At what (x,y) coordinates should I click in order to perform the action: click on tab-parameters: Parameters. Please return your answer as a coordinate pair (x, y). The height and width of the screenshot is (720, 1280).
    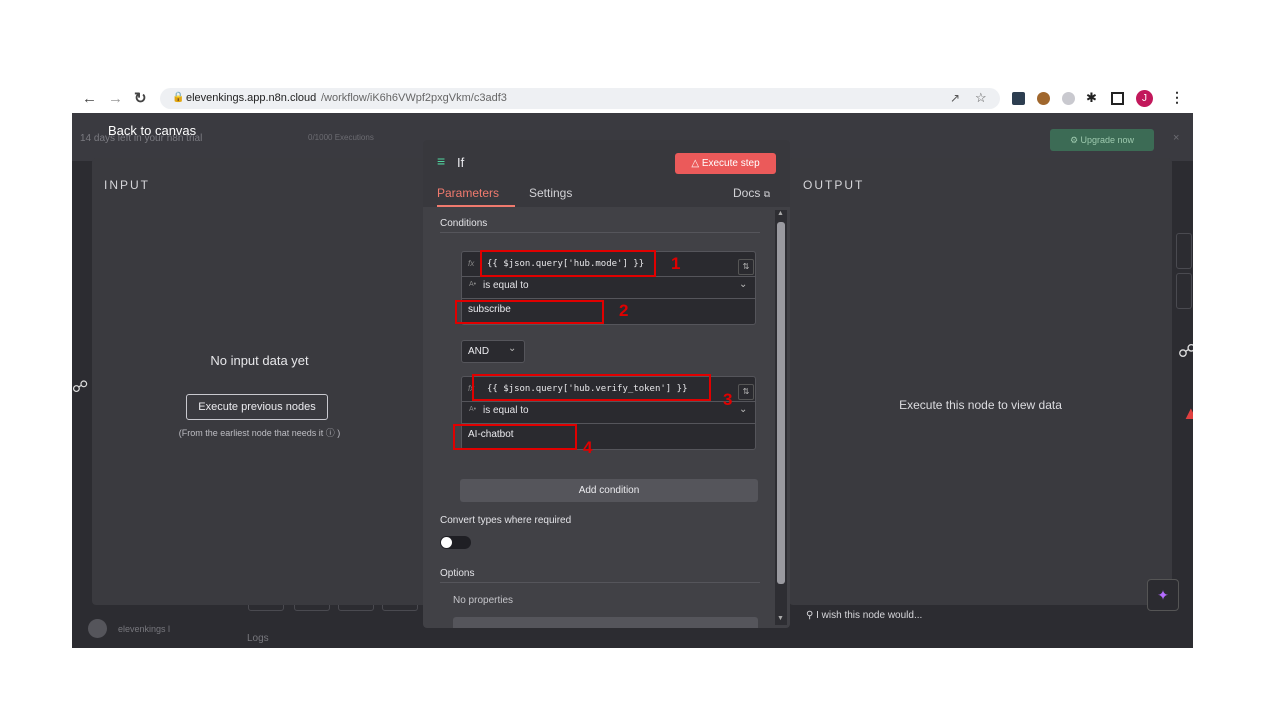
    Looking at the image, I should click on (468, 193).